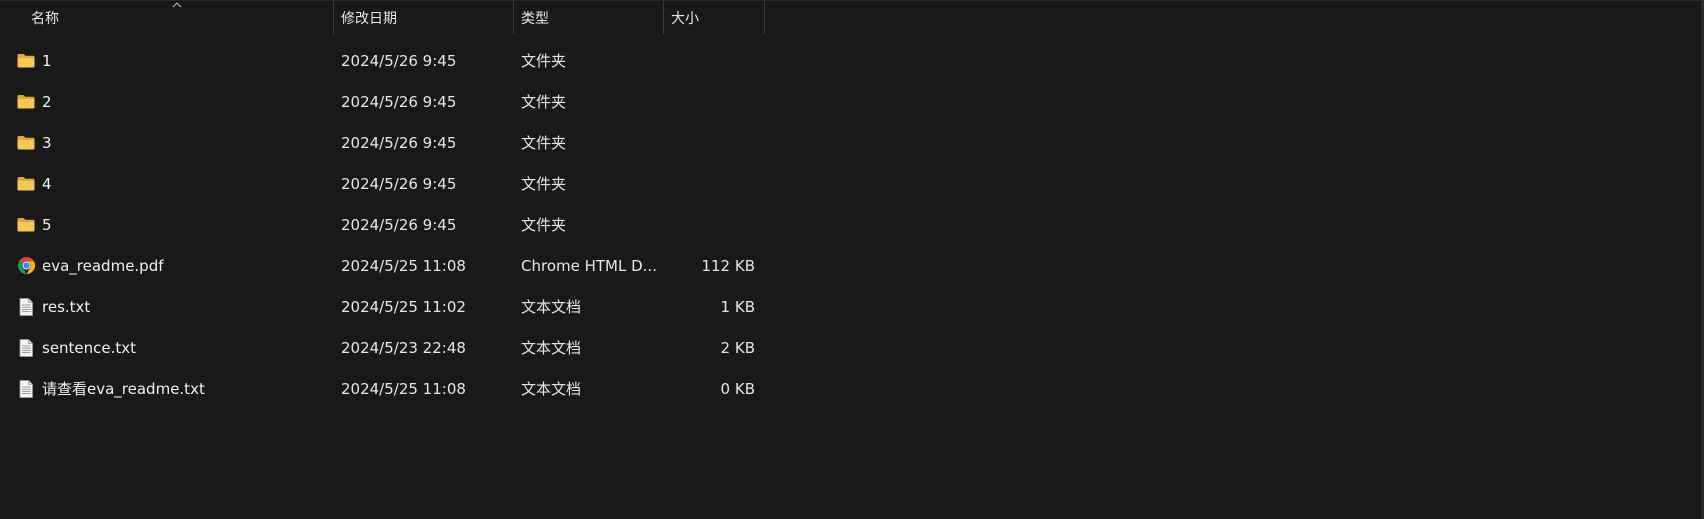 The height and width of the screenshot is (519, 1704). I want to click on file-modified: 2024/5/23 22:48, so click(403, 347).